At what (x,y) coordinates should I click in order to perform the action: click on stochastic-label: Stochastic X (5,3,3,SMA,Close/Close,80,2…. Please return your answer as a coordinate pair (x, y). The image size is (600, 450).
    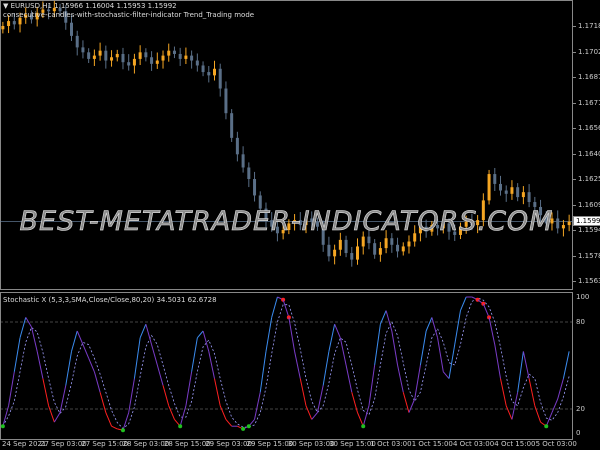
    Looking at the image, I should click on (110, 300).